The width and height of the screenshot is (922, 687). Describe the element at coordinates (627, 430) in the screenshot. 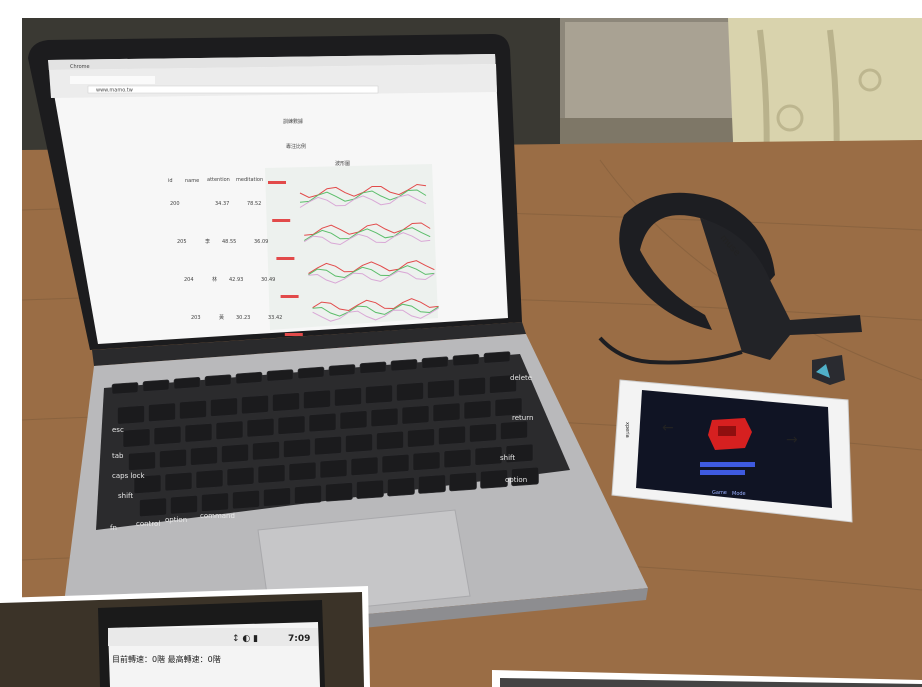

I see `phone-brand: xperia` at that location.